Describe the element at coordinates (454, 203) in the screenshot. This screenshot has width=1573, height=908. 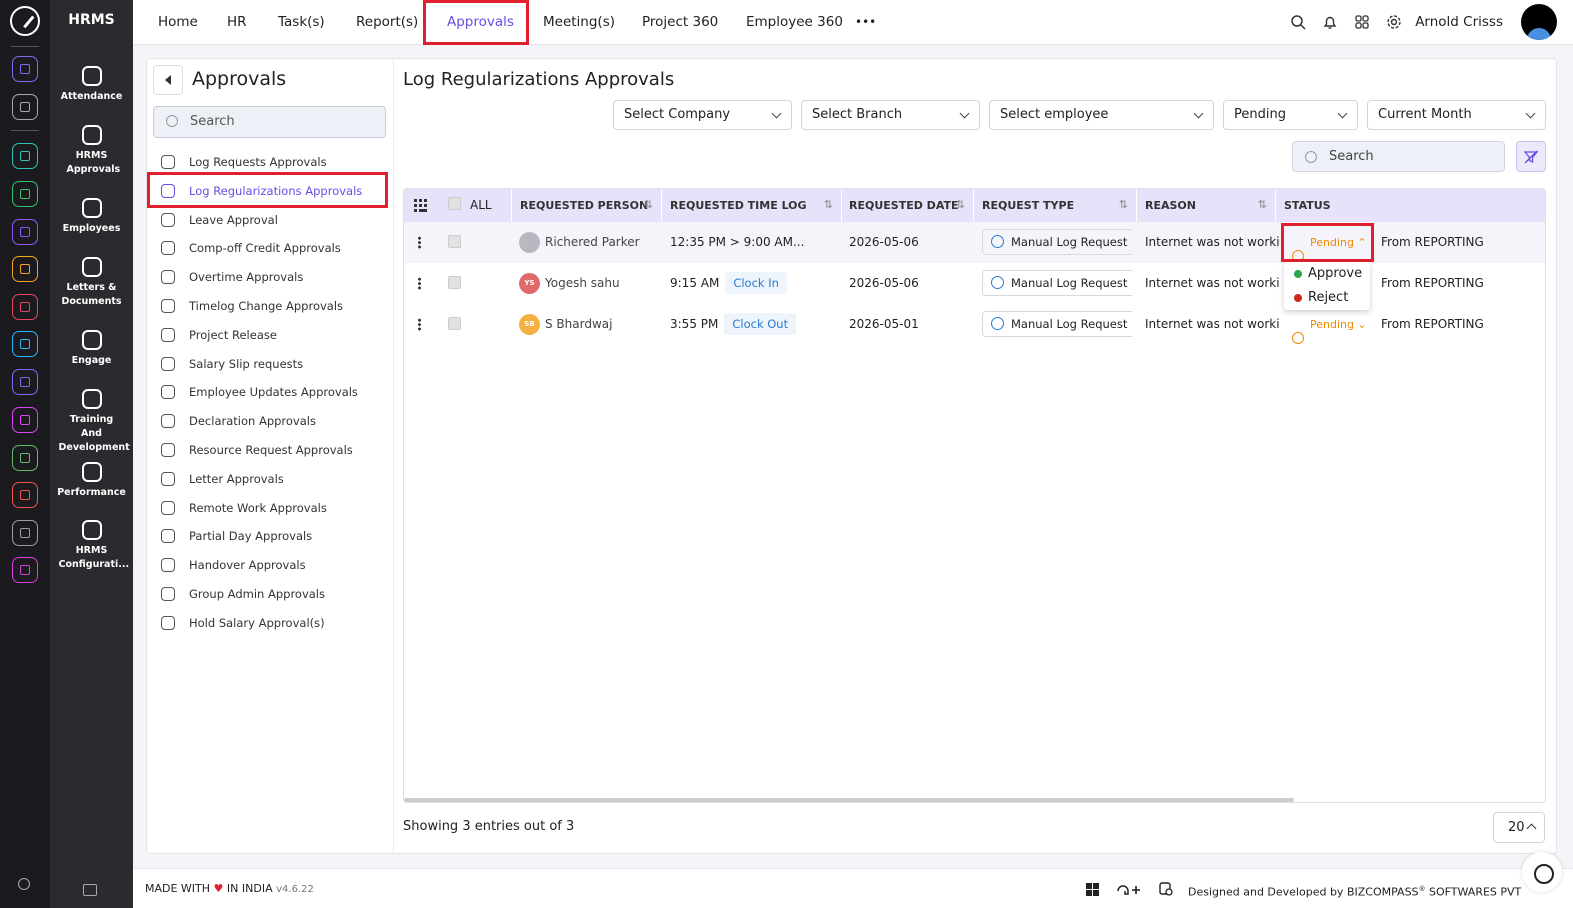
I see `select-all-checkbox` at that location.